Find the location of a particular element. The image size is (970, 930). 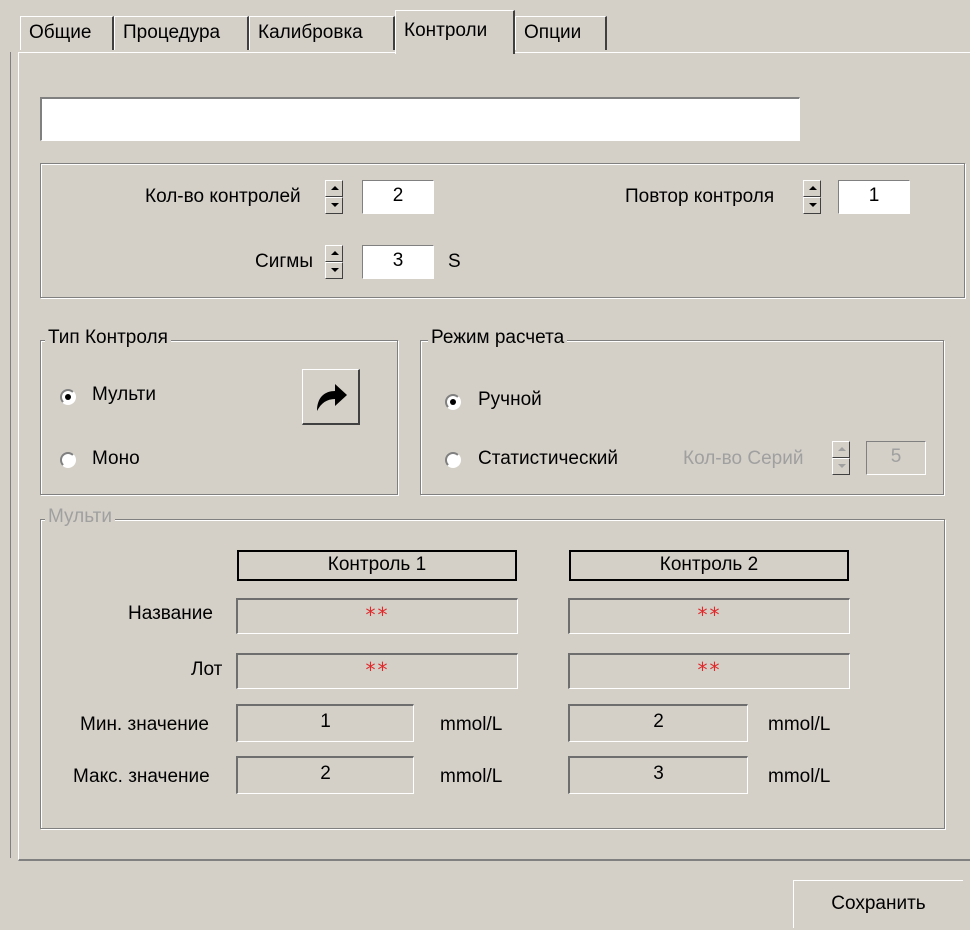

control-2-max: 3 is located at coordinates (658, 775).